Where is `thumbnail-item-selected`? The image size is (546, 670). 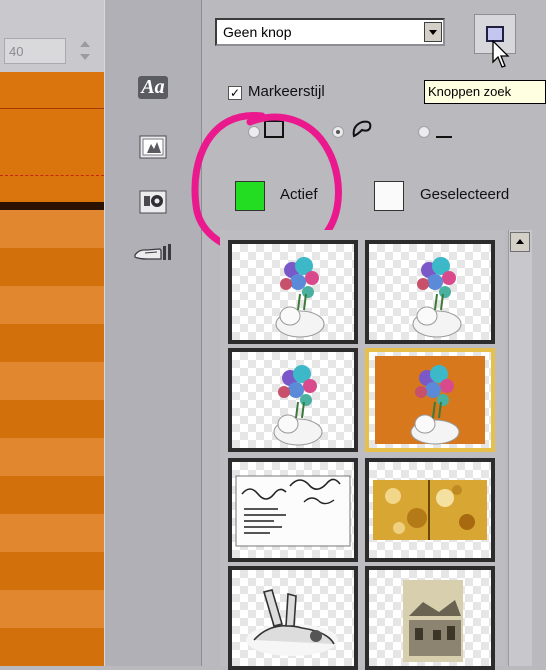
thumbnail-item-selected is located at coordinates (430, 400).